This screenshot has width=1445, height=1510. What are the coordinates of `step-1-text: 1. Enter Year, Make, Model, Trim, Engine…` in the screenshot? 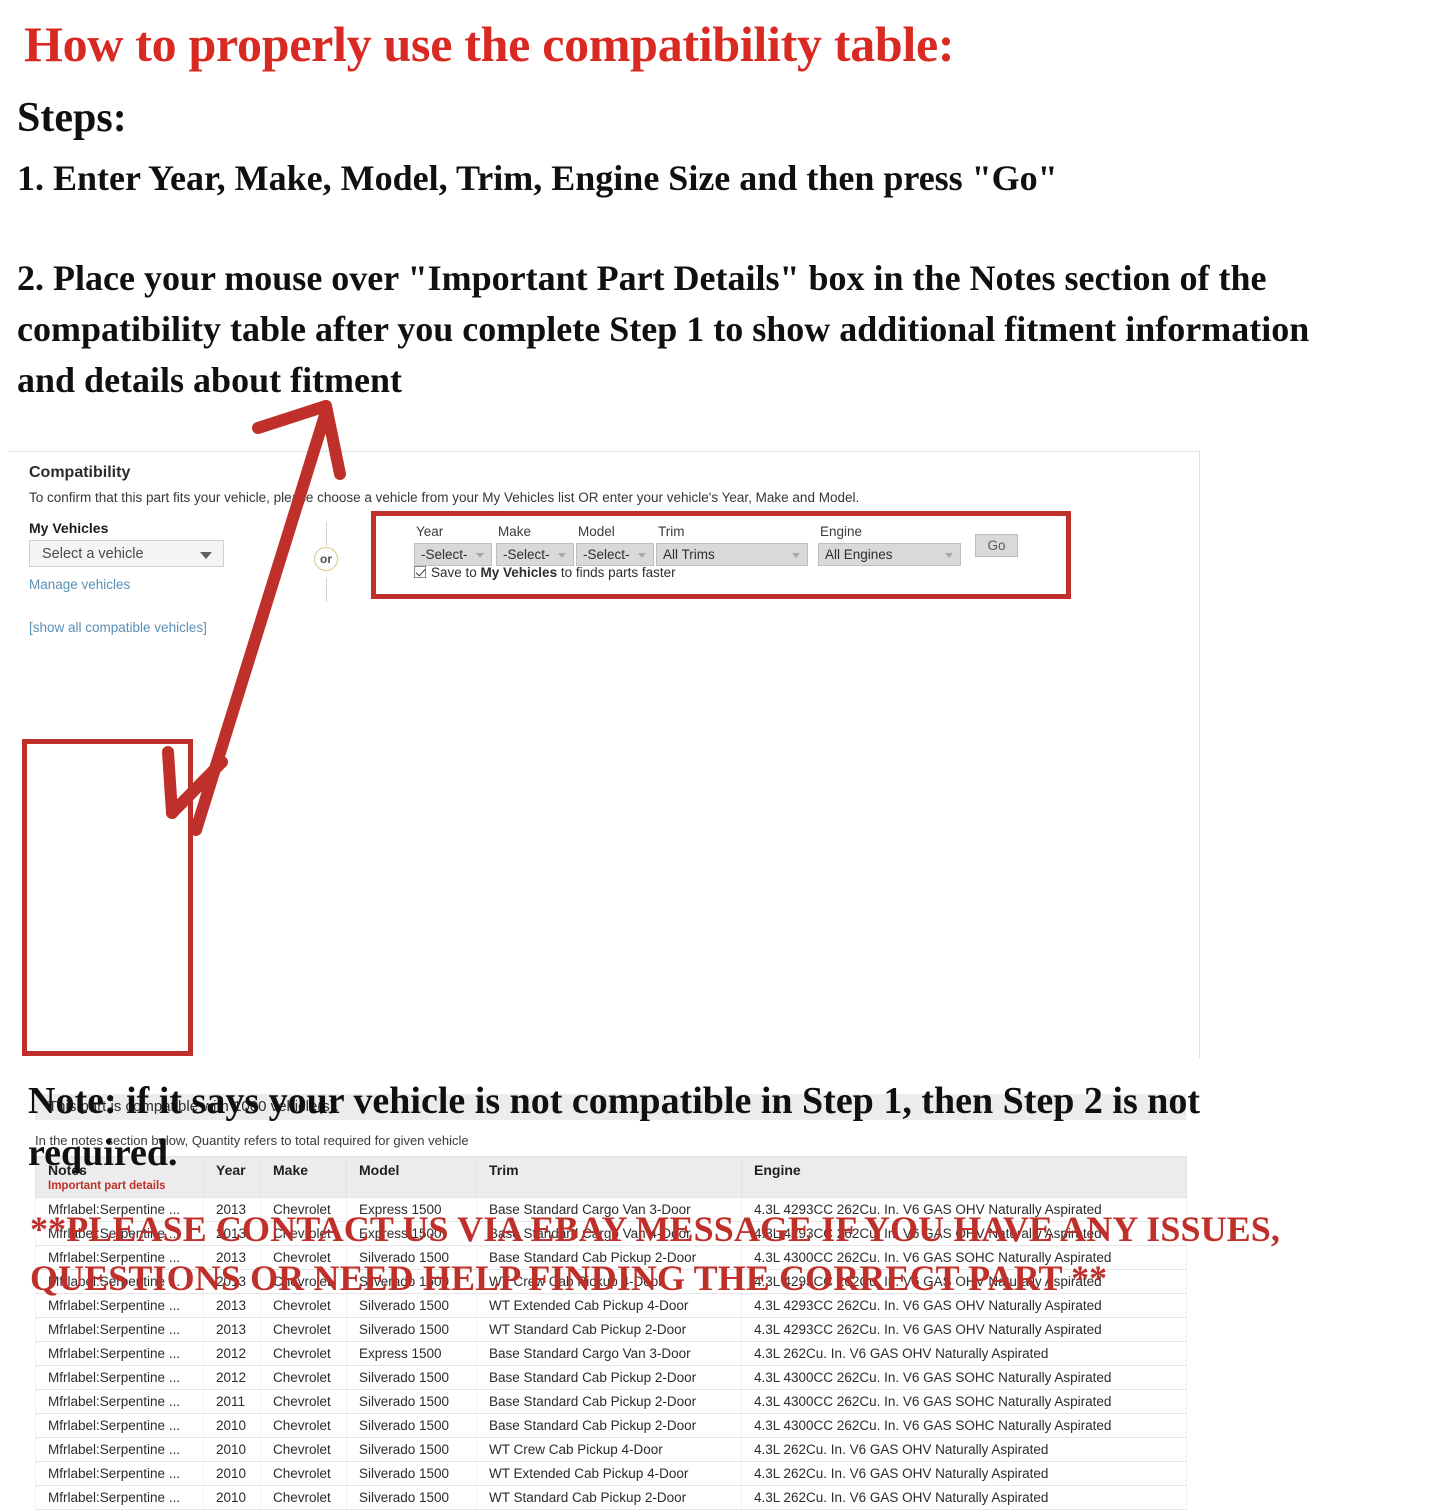 It's located at (537, 178).